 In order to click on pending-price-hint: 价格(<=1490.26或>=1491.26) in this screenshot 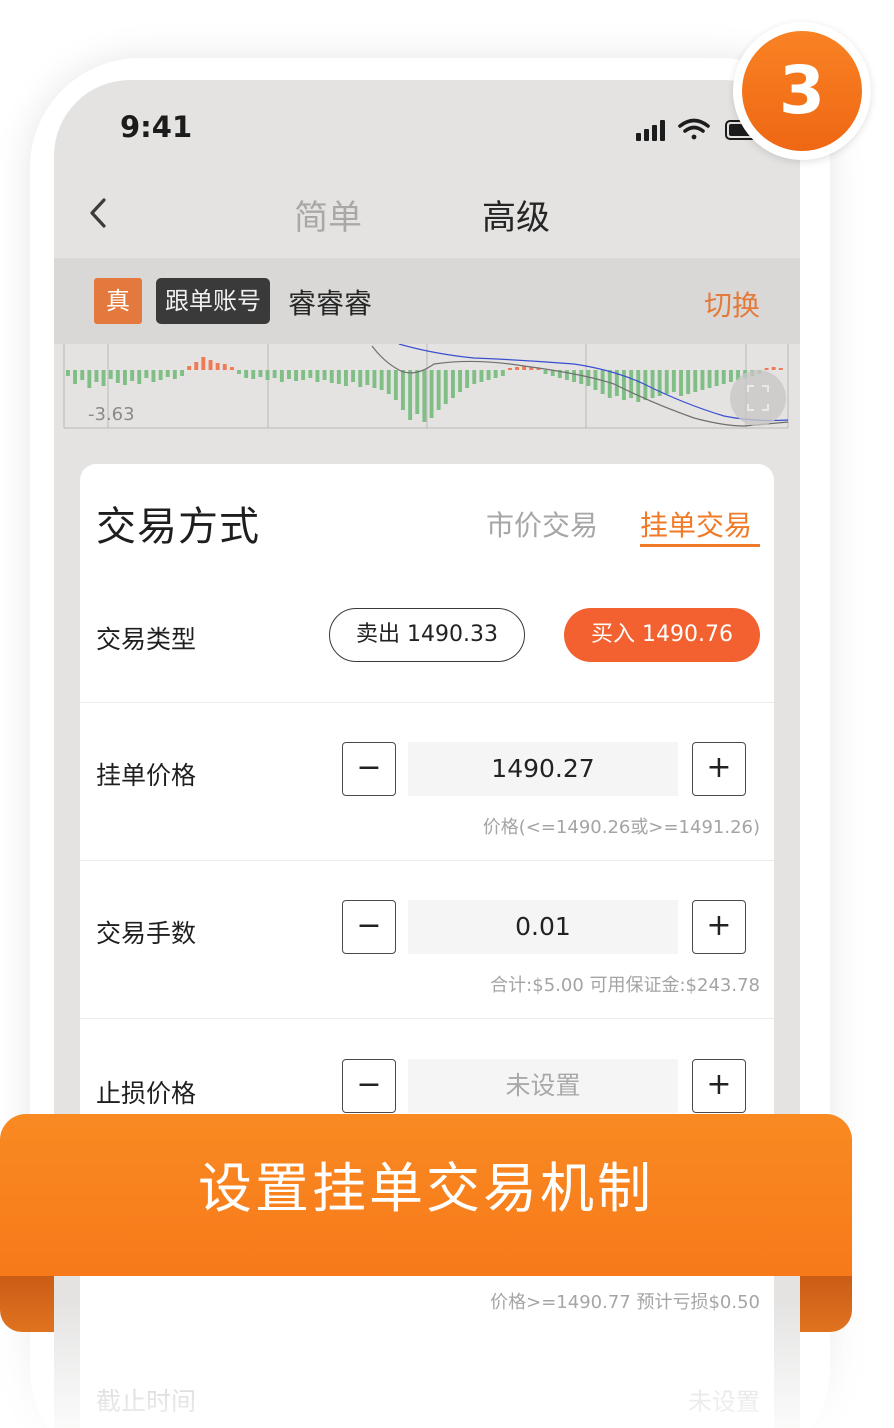, I will do `click(621, 827)`.